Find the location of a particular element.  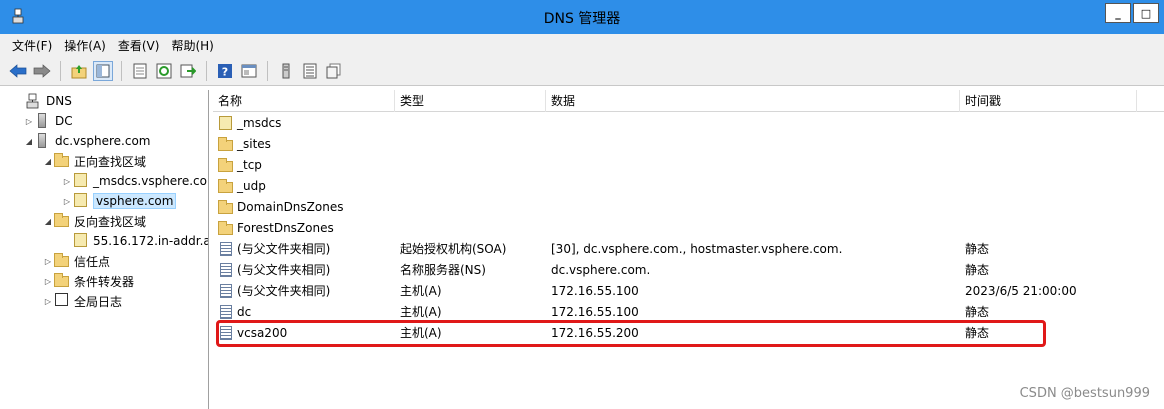

table-row: _msdcs is located at coordinates (688, 123).